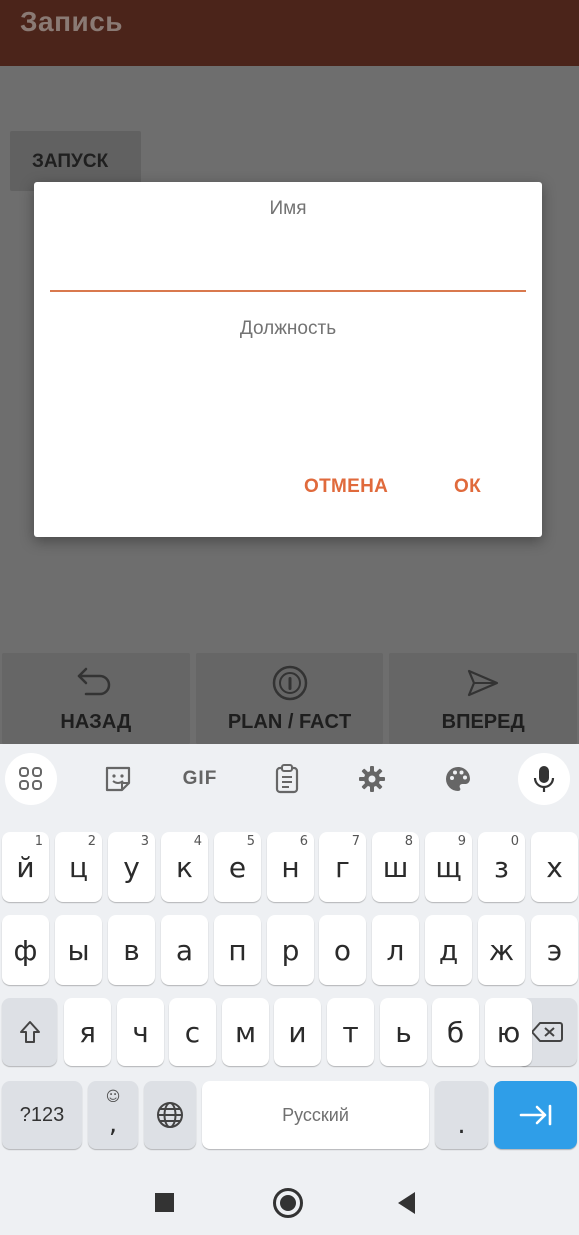 This screenshot has width=579, height=1235. I want to click on key-row3-8: ю, so click(508, 1032).